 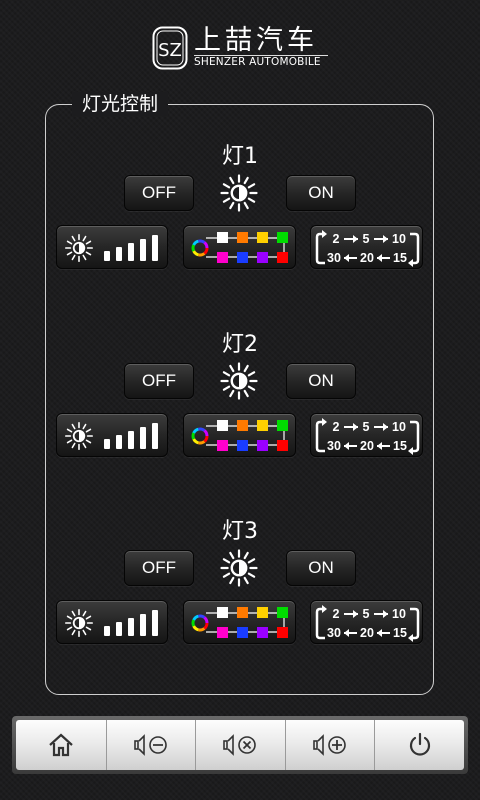 I want to click on home-button, so click(x=61, y=745).